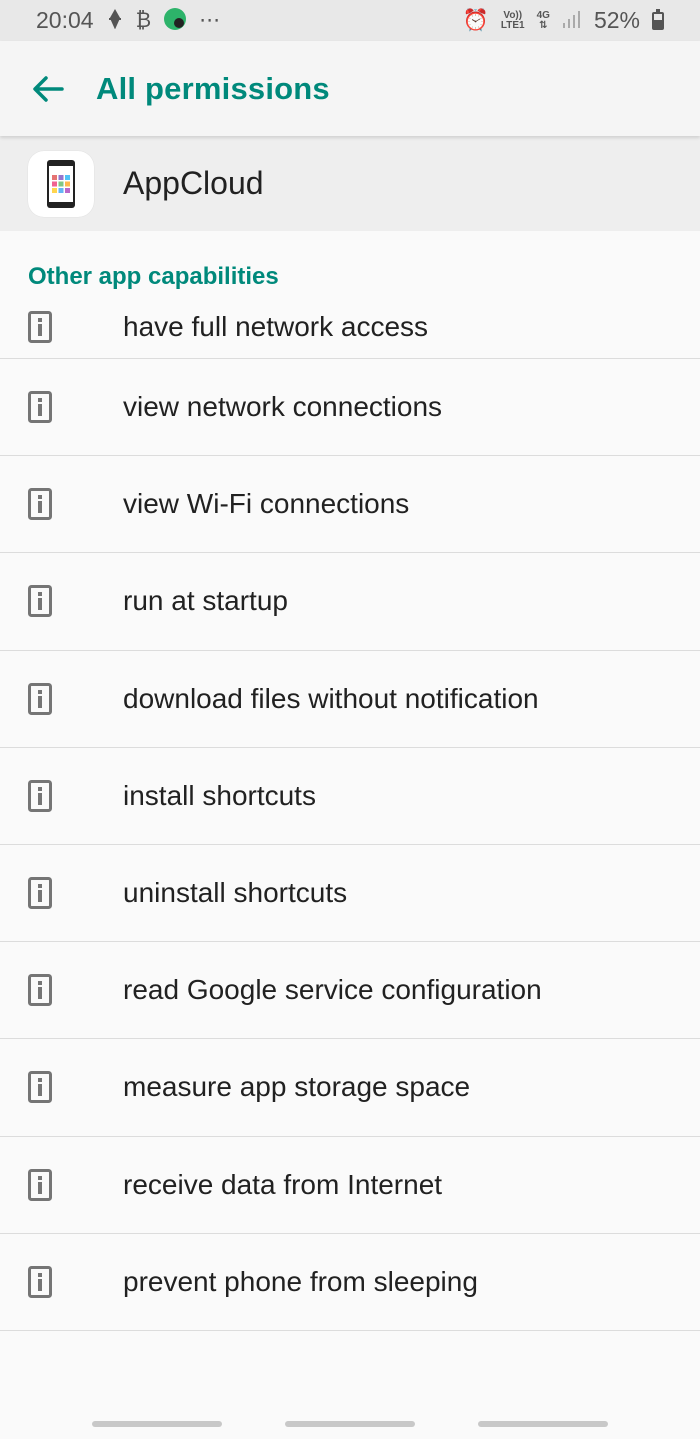 Image resolution: width=700 pixels, height=1439 pixels. I want to click on notification-icon, so click(115, 20).